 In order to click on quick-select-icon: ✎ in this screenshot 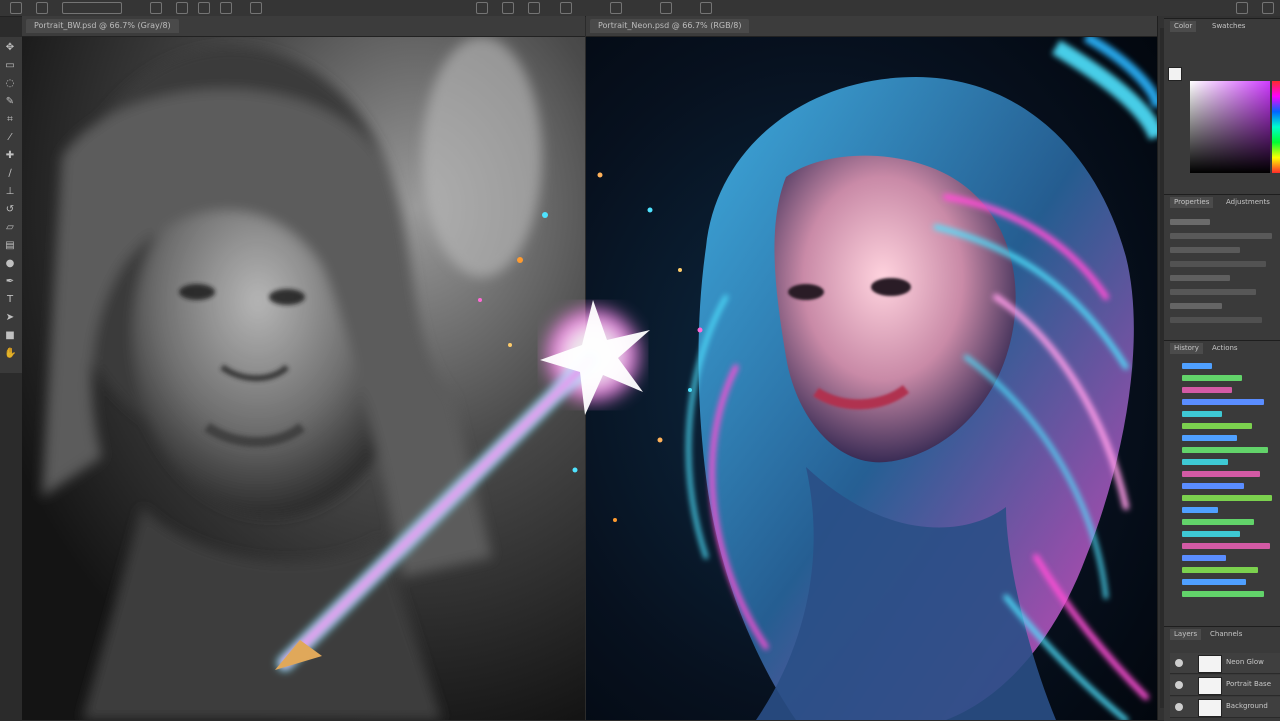, I will do `click(10, 102)`.